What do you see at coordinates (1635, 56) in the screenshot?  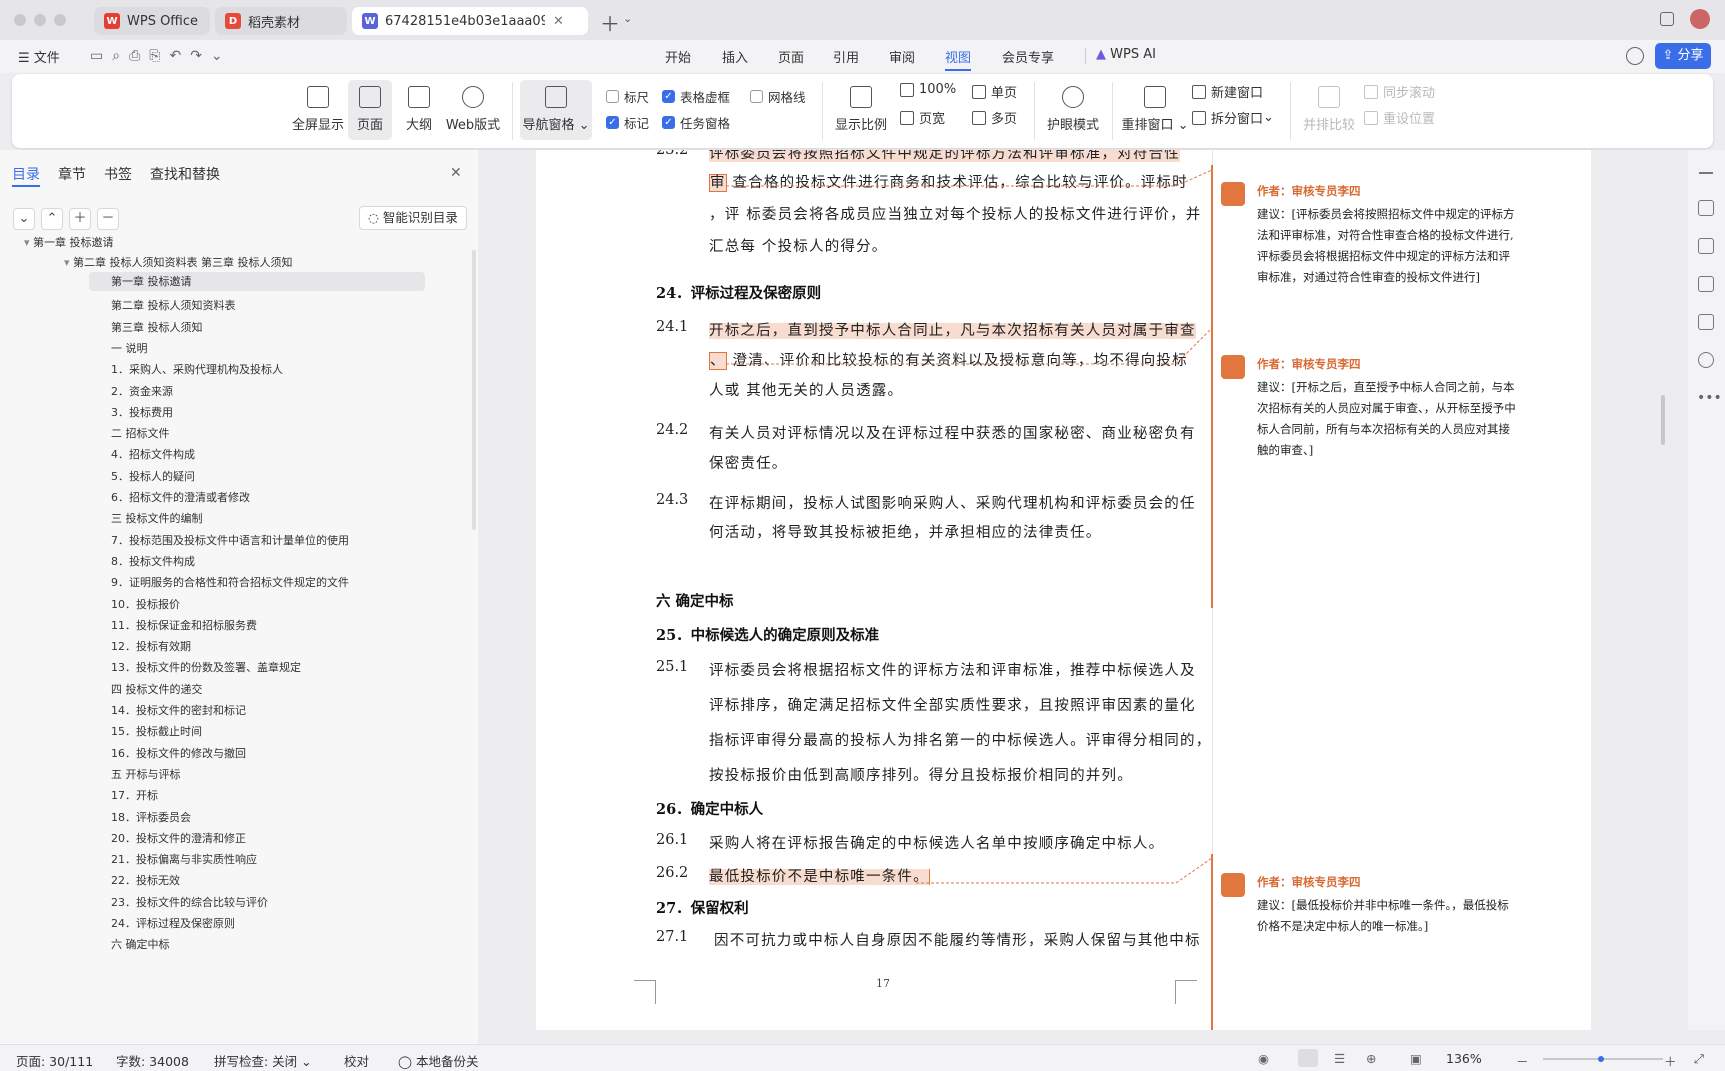 I see `cloud-sync-icon` at bounding box center [1635, 56].